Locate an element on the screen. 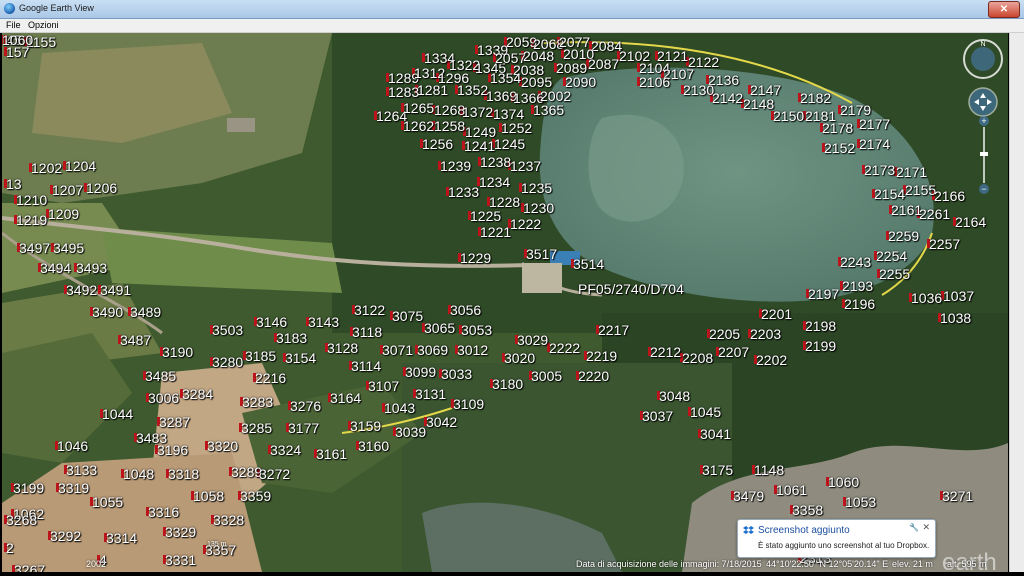 The width and height of the screenshot is (1024, 576). placemark-label: 1238 is located at coordinates (495, 162).